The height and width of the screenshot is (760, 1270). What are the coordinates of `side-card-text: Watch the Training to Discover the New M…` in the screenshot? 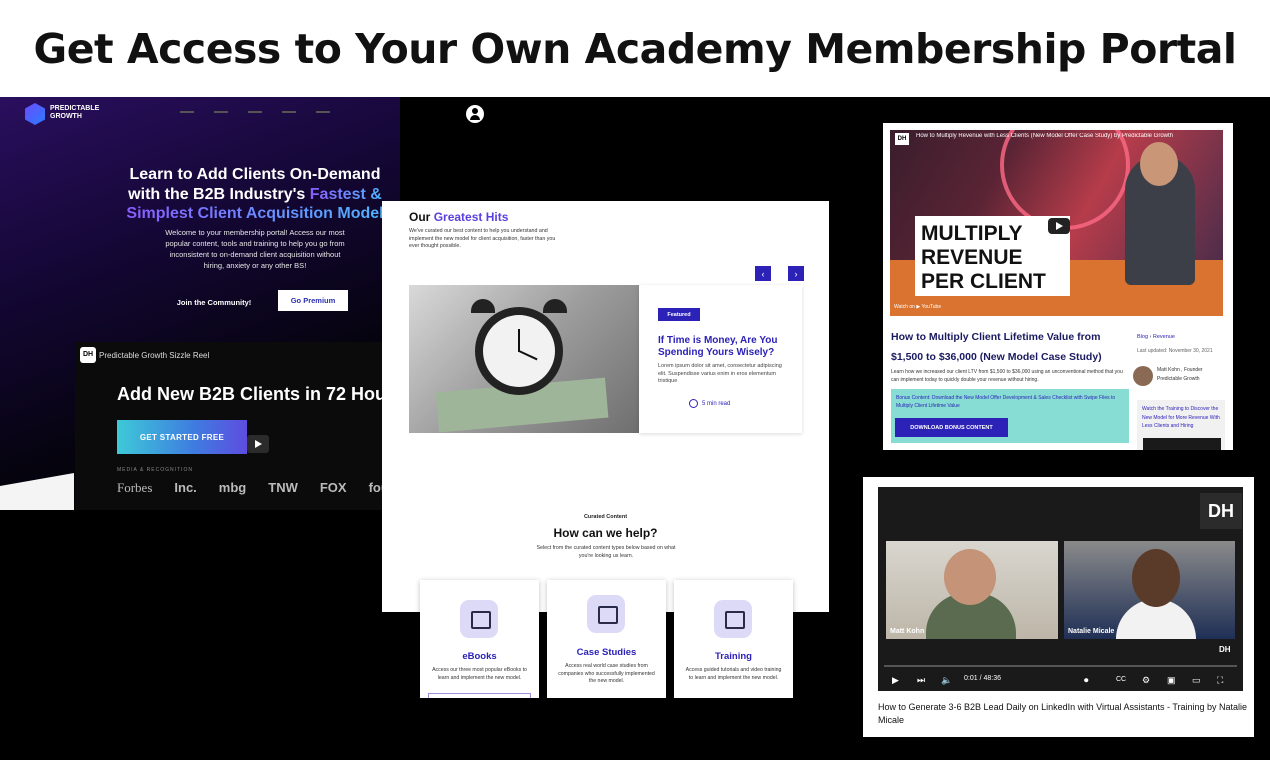 It's located at (1181, 417).